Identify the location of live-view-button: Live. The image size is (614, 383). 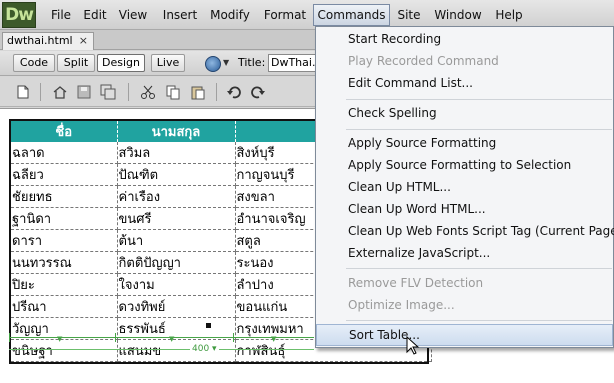
(168, 63).